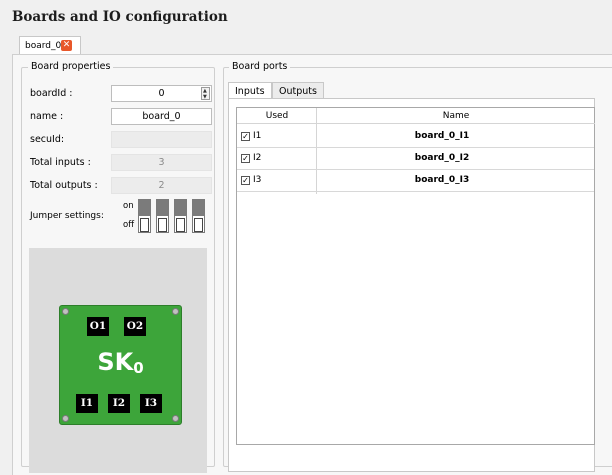  What do you see at coordinates (442, 180) in the screenshot?
I see `port-name: board_0_I3` at bounding box center [442, 180].